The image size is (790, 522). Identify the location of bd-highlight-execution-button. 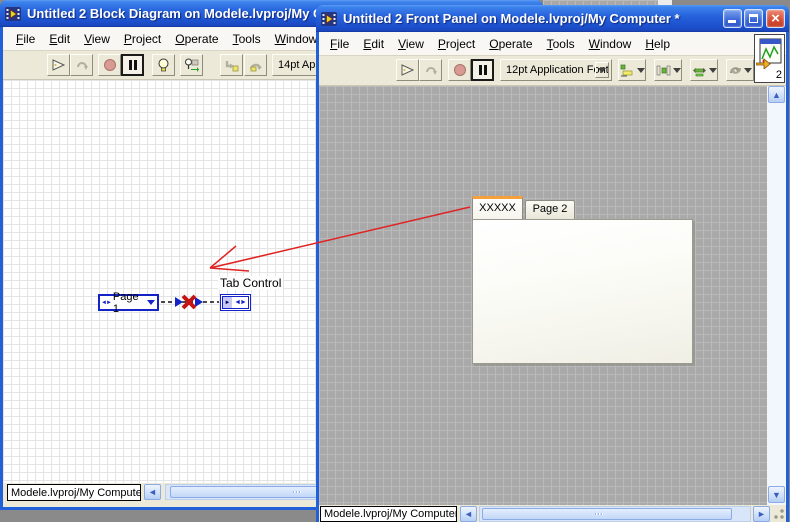
(163, 65).